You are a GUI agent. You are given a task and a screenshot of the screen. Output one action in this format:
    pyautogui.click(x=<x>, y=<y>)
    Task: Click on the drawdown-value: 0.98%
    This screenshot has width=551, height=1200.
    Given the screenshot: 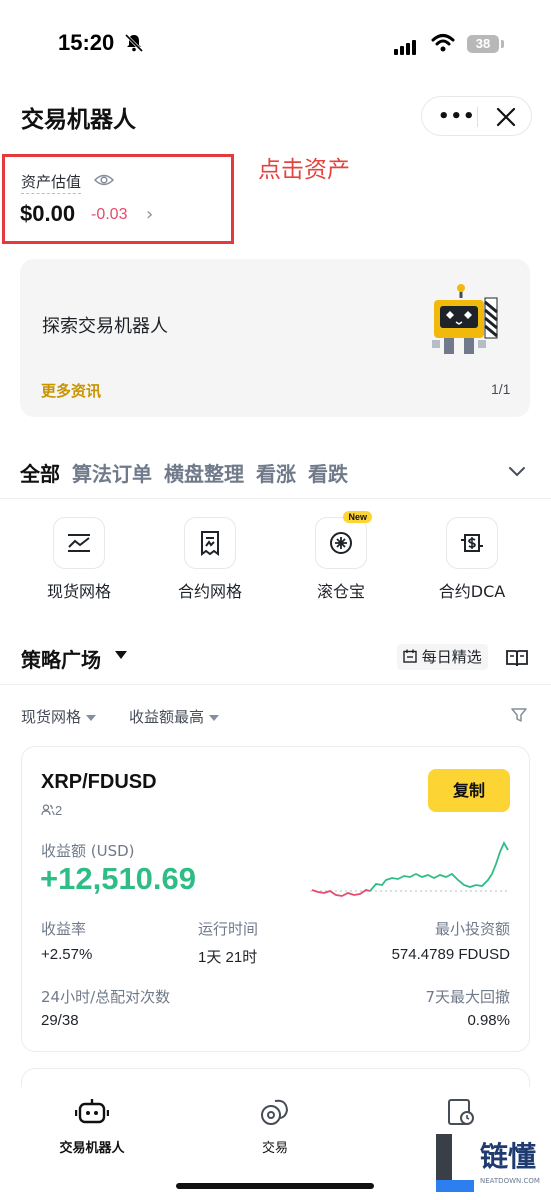 What is the action you would take?
    pyautogui.click(x=488, y=1020)
    